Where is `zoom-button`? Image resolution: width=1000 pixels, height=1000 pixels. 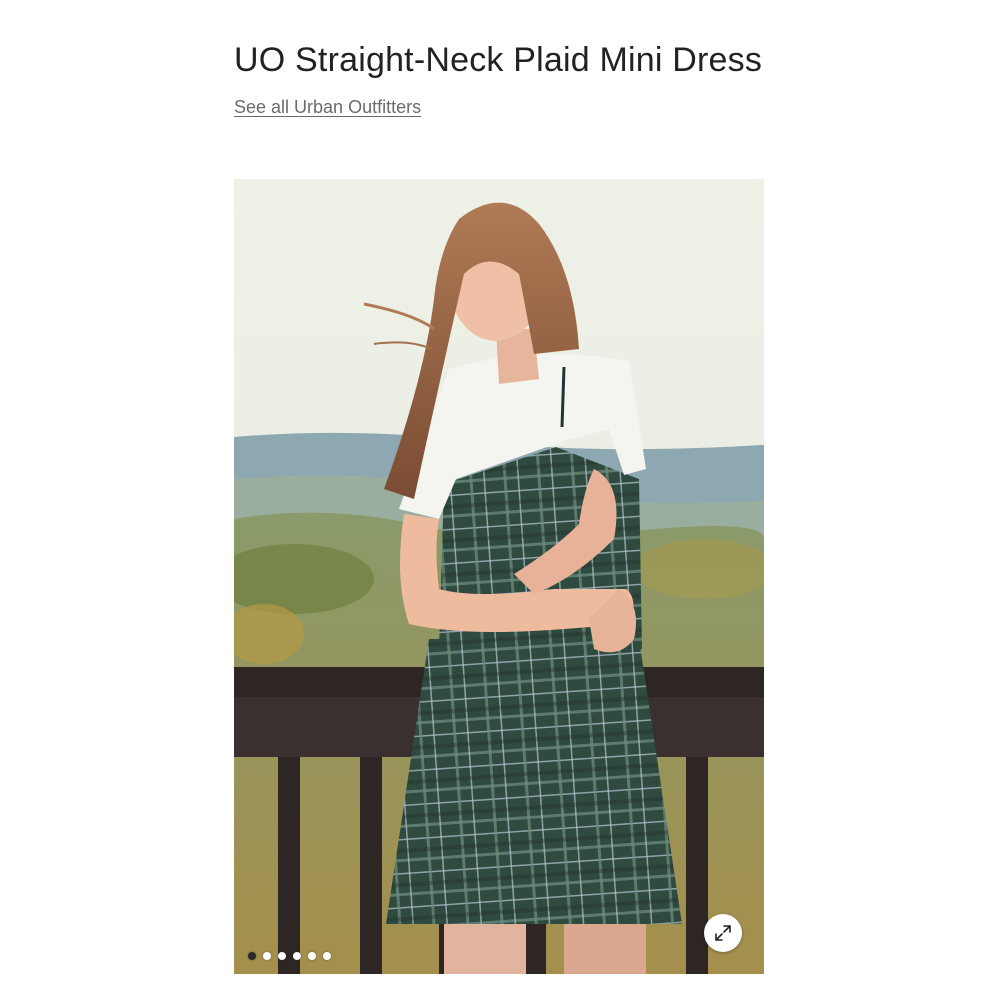 zoom-button is located at coordinates (723, 933).